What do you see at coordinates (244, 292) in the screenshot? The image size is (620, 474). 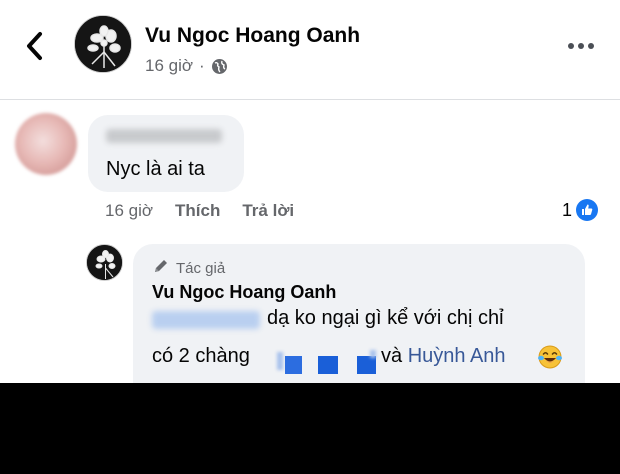 I see `reply-author-name: Vu Ngoc Hoang Oanh` at bounding box center [244, 292].